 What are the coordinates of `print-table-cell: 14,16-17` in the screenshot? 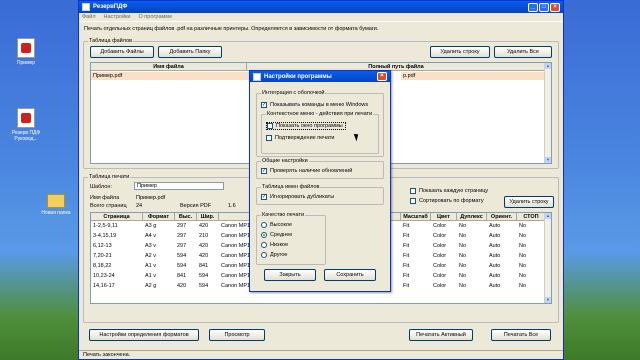 It's located at (117, 286).